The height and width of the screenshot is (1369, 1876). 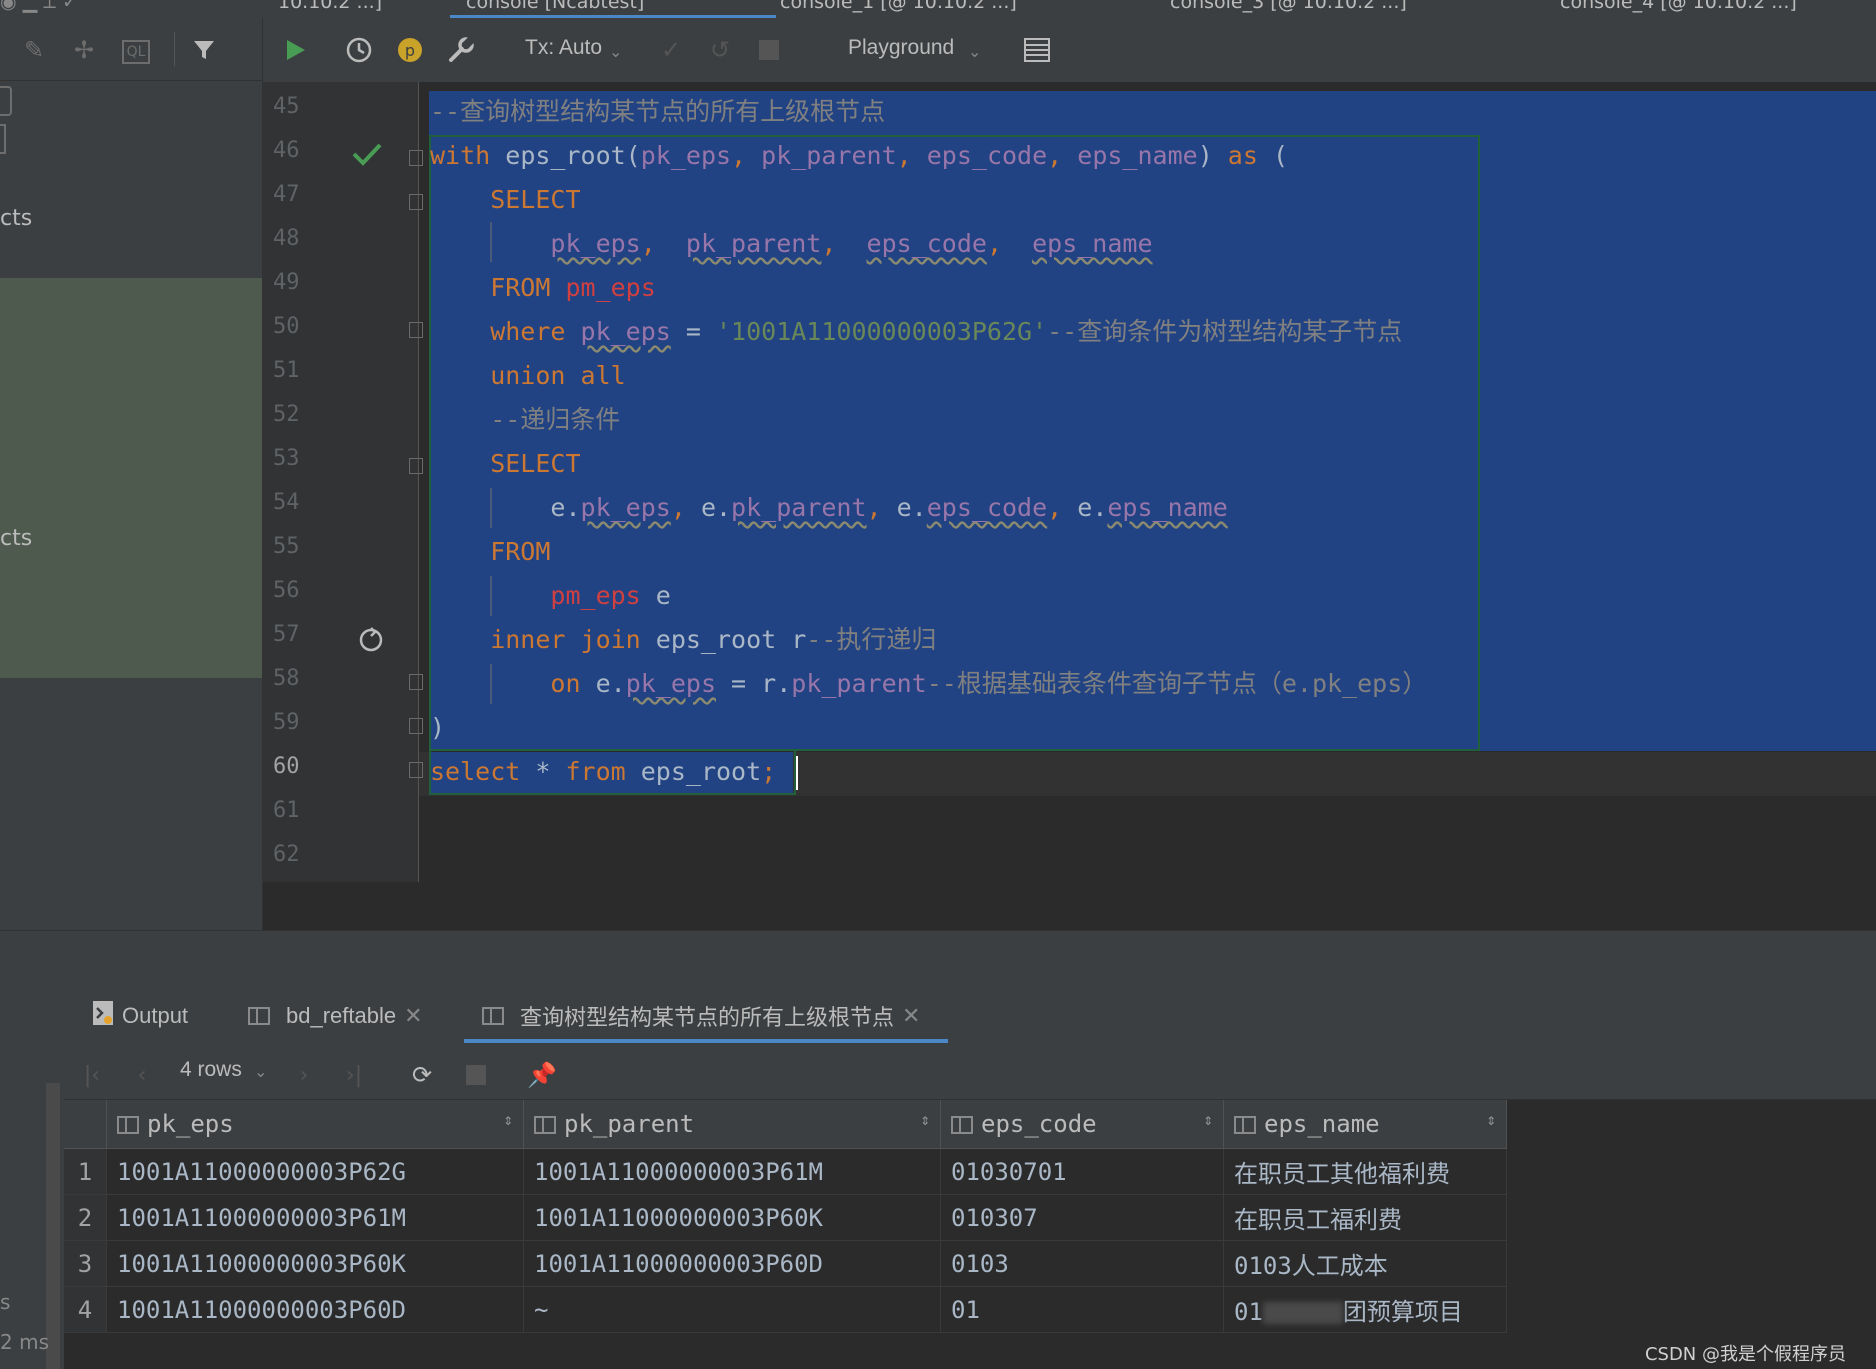 What do you see at coordinates (1288, 7) in the screenshot?
I see `file-tab-3: console_3 [@ 10.10.2 ...]` at bounding box center [1288, 7].